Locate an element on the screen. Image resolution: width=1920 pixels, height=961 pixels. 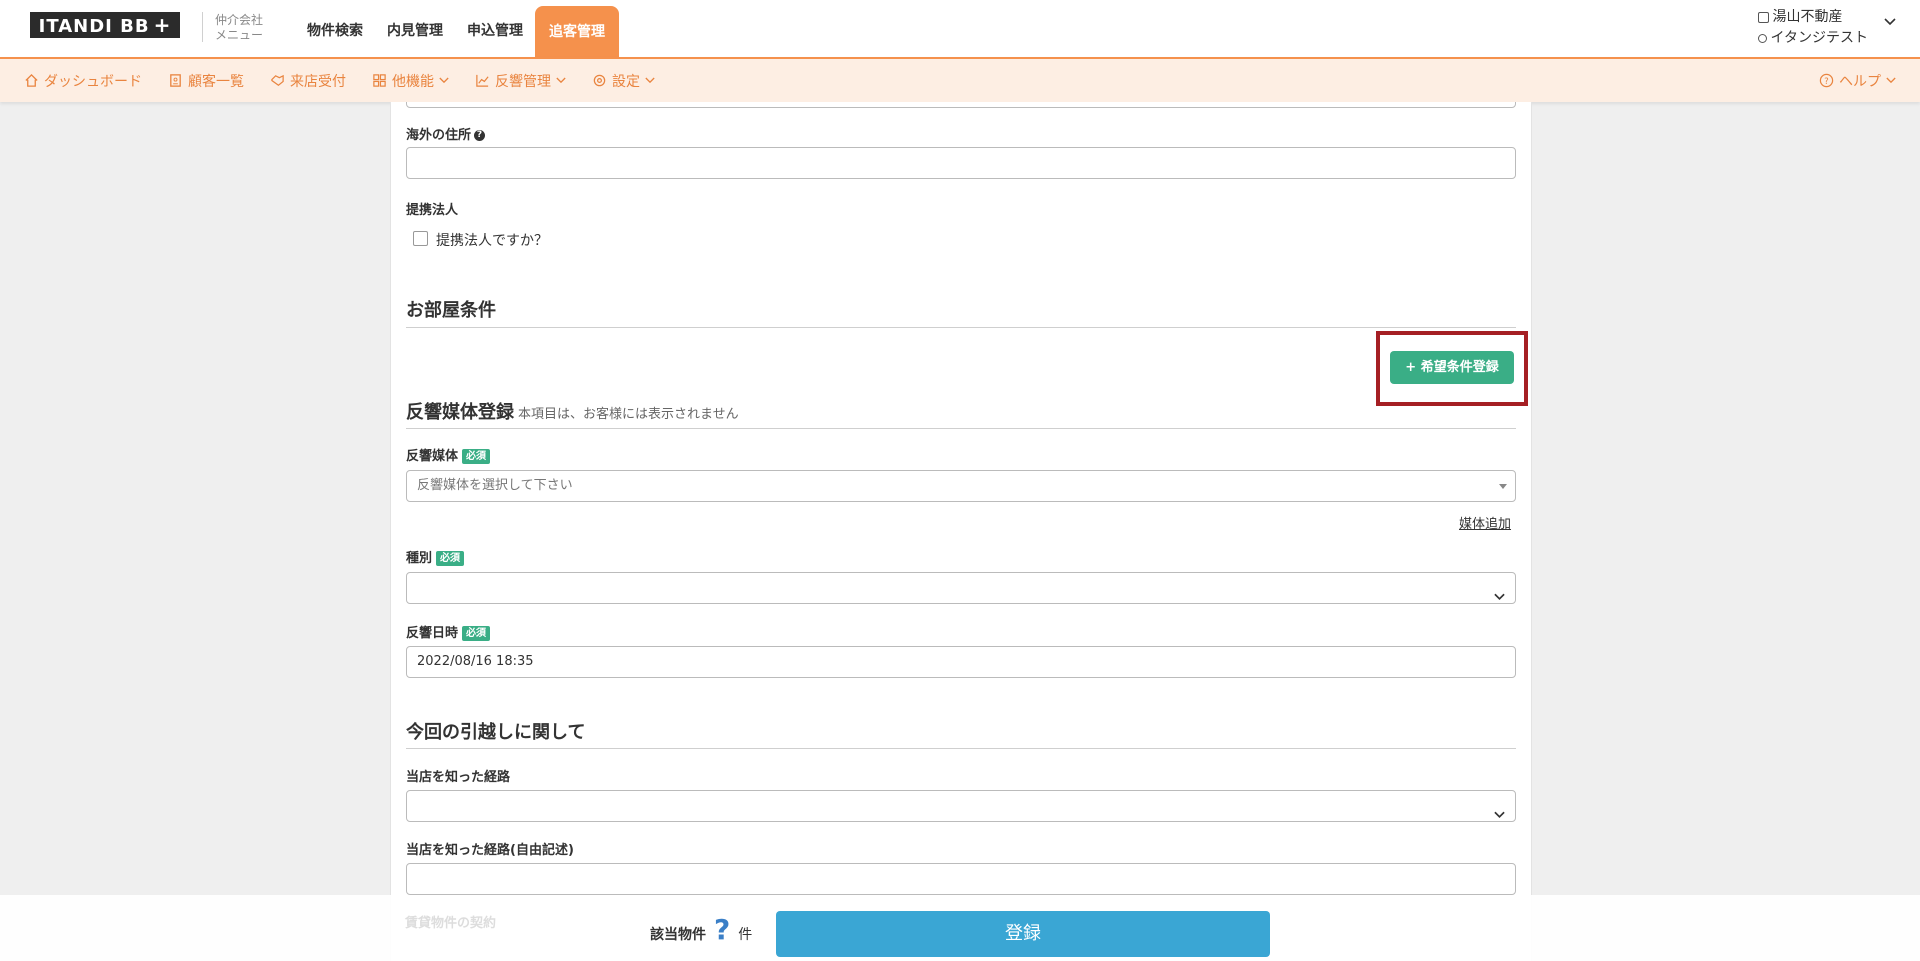
moving-title: 今回の引越しに関して is located at coordinates (496, 732).